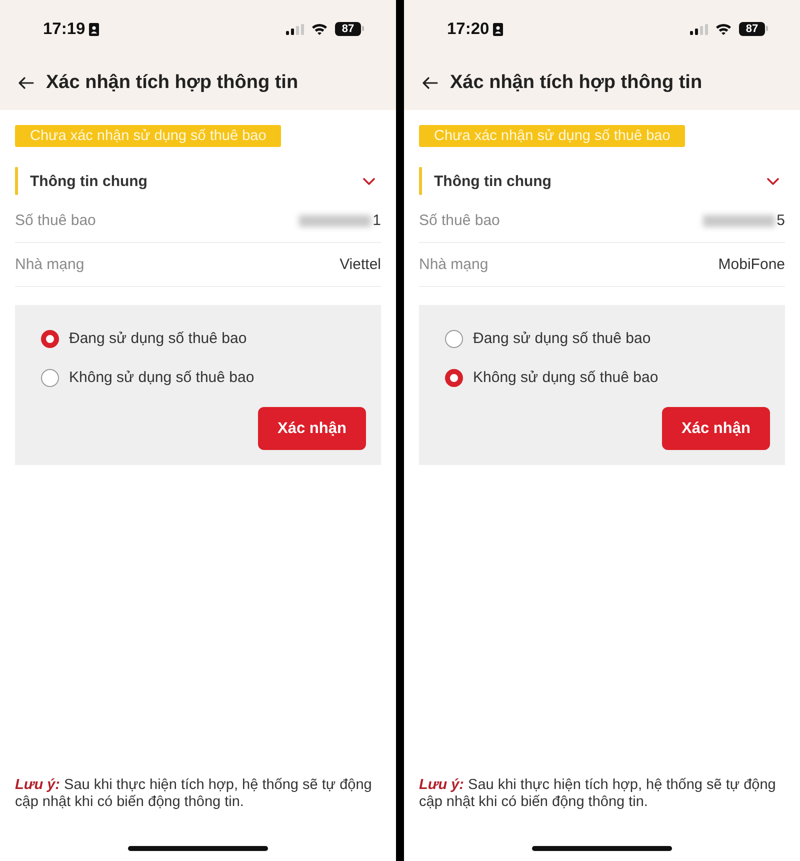 The width and height of the screenshot is (800, 861). Describe the element at coordinates (376, 220) in the screenshot. I see `field-value: 1` at that location.